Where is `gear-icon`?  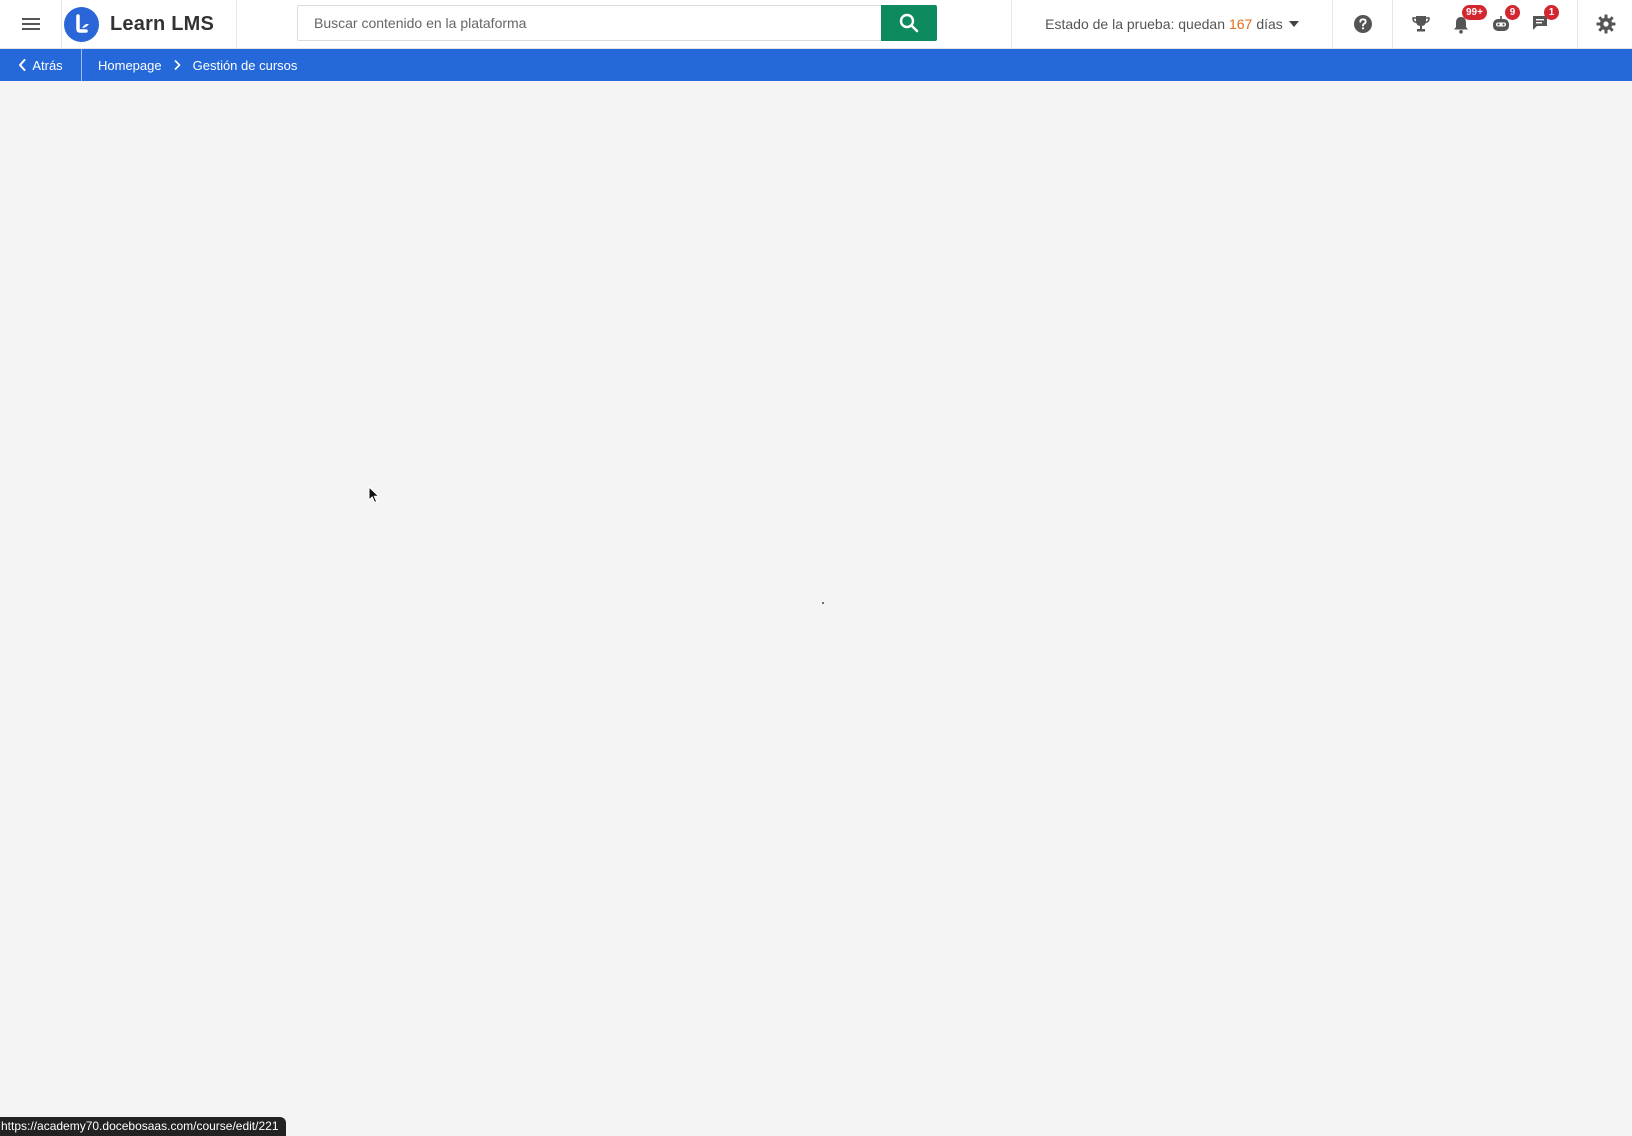
gear-icon is located at coordinates (1605, 24).